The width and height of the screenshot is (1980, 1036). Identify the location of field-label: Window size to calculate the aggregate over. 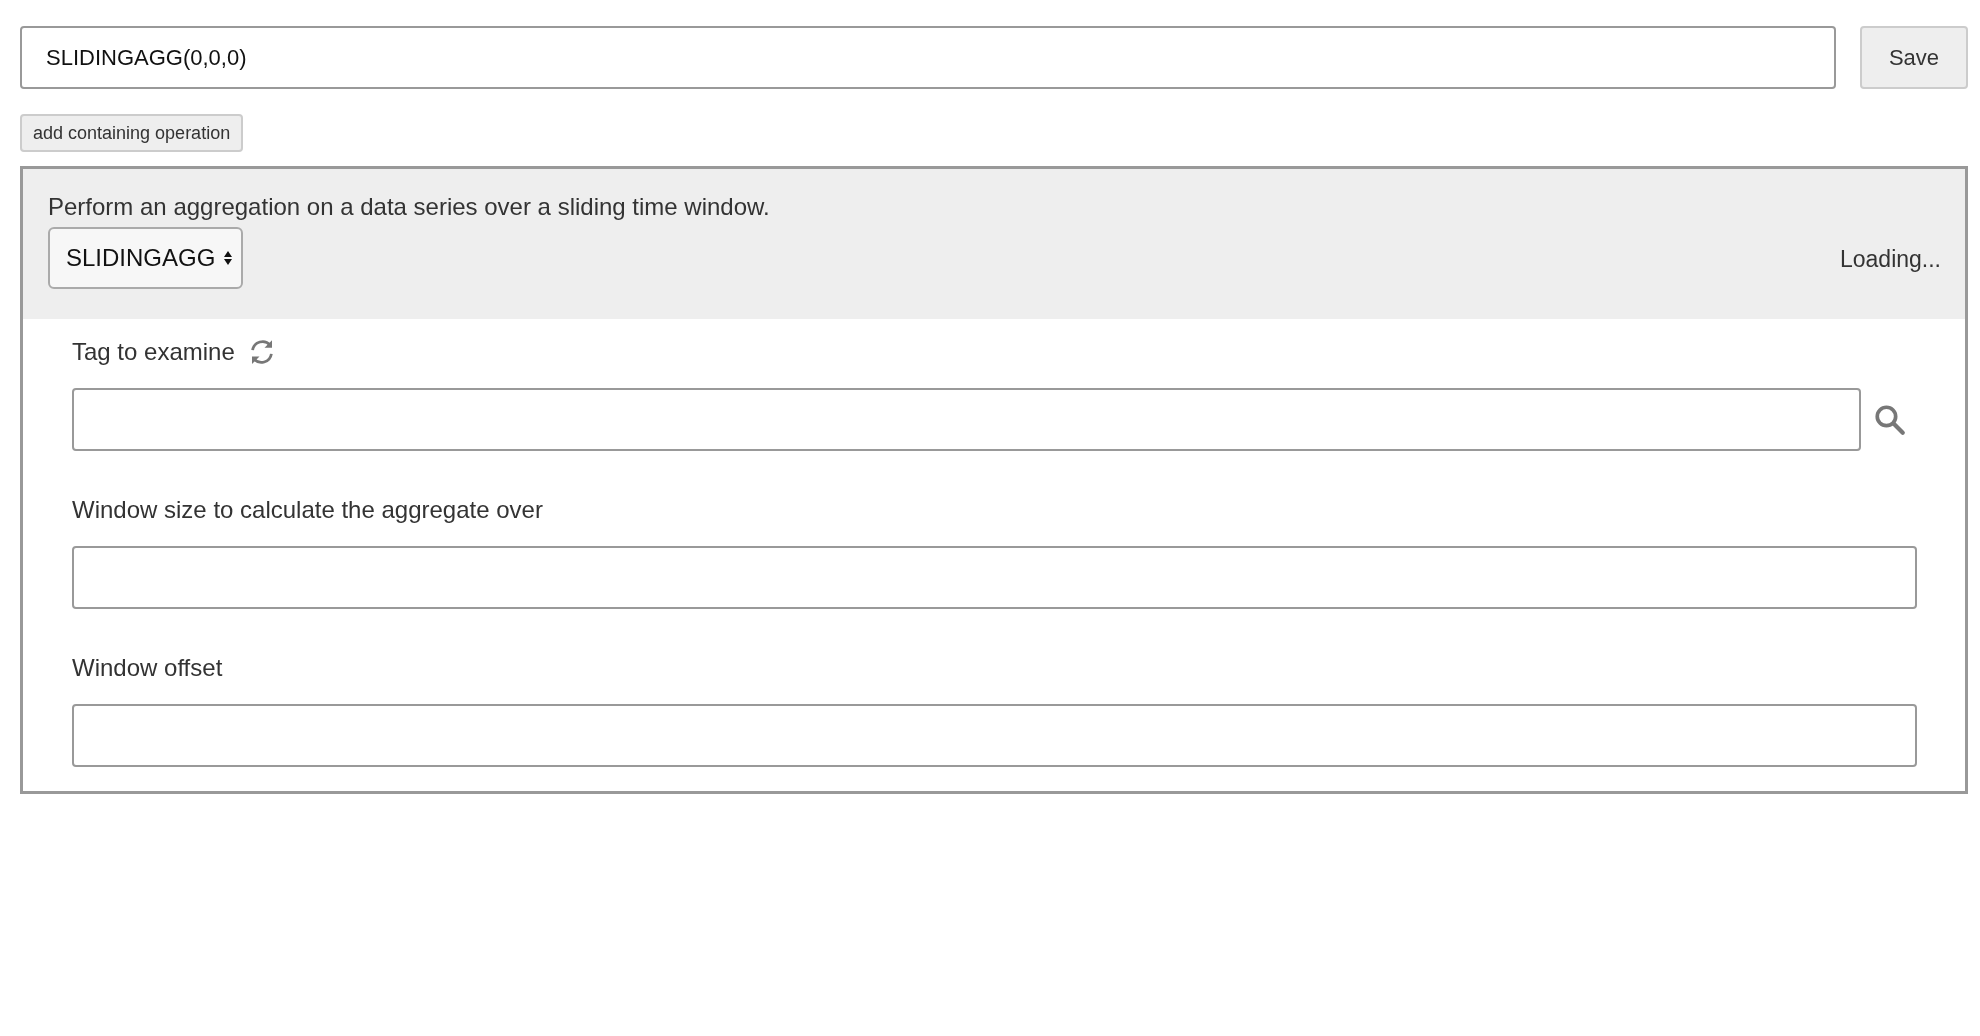
(307, 510).